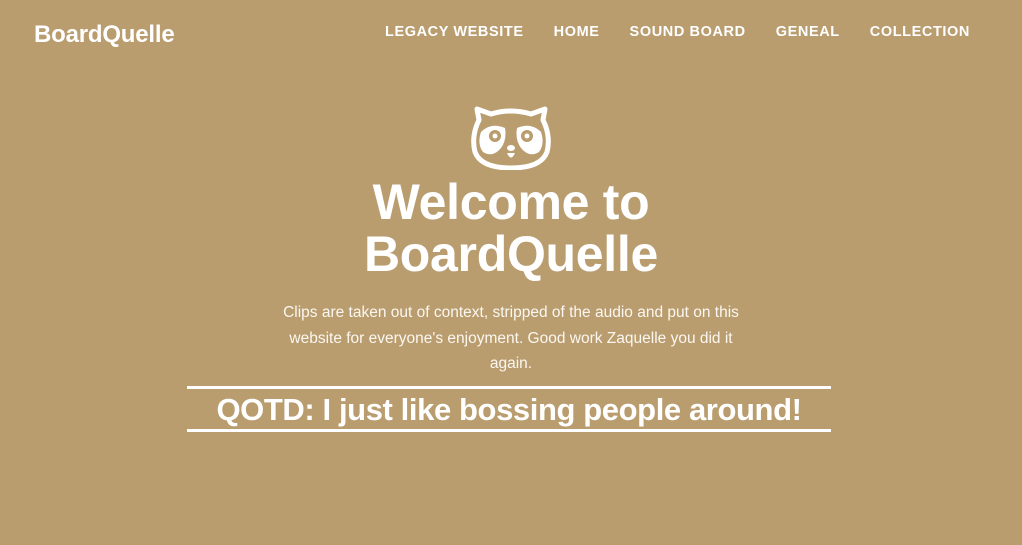 The height and width of the screenshot is (545, 1022). Describe the element at coordinates (511, 202) in the screenshot. I see `page-title-line-1: Welcome to` at that location.